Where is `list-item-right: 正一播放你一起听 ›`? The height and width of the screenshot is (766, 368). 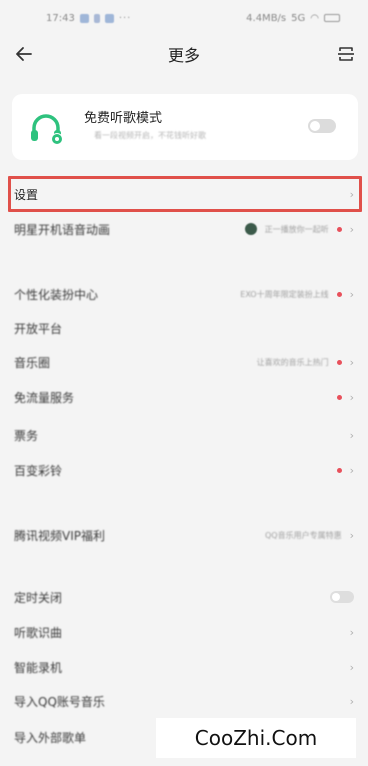
list-item-right: 正一播放你一起听 › is located at coordinates (299, 229).